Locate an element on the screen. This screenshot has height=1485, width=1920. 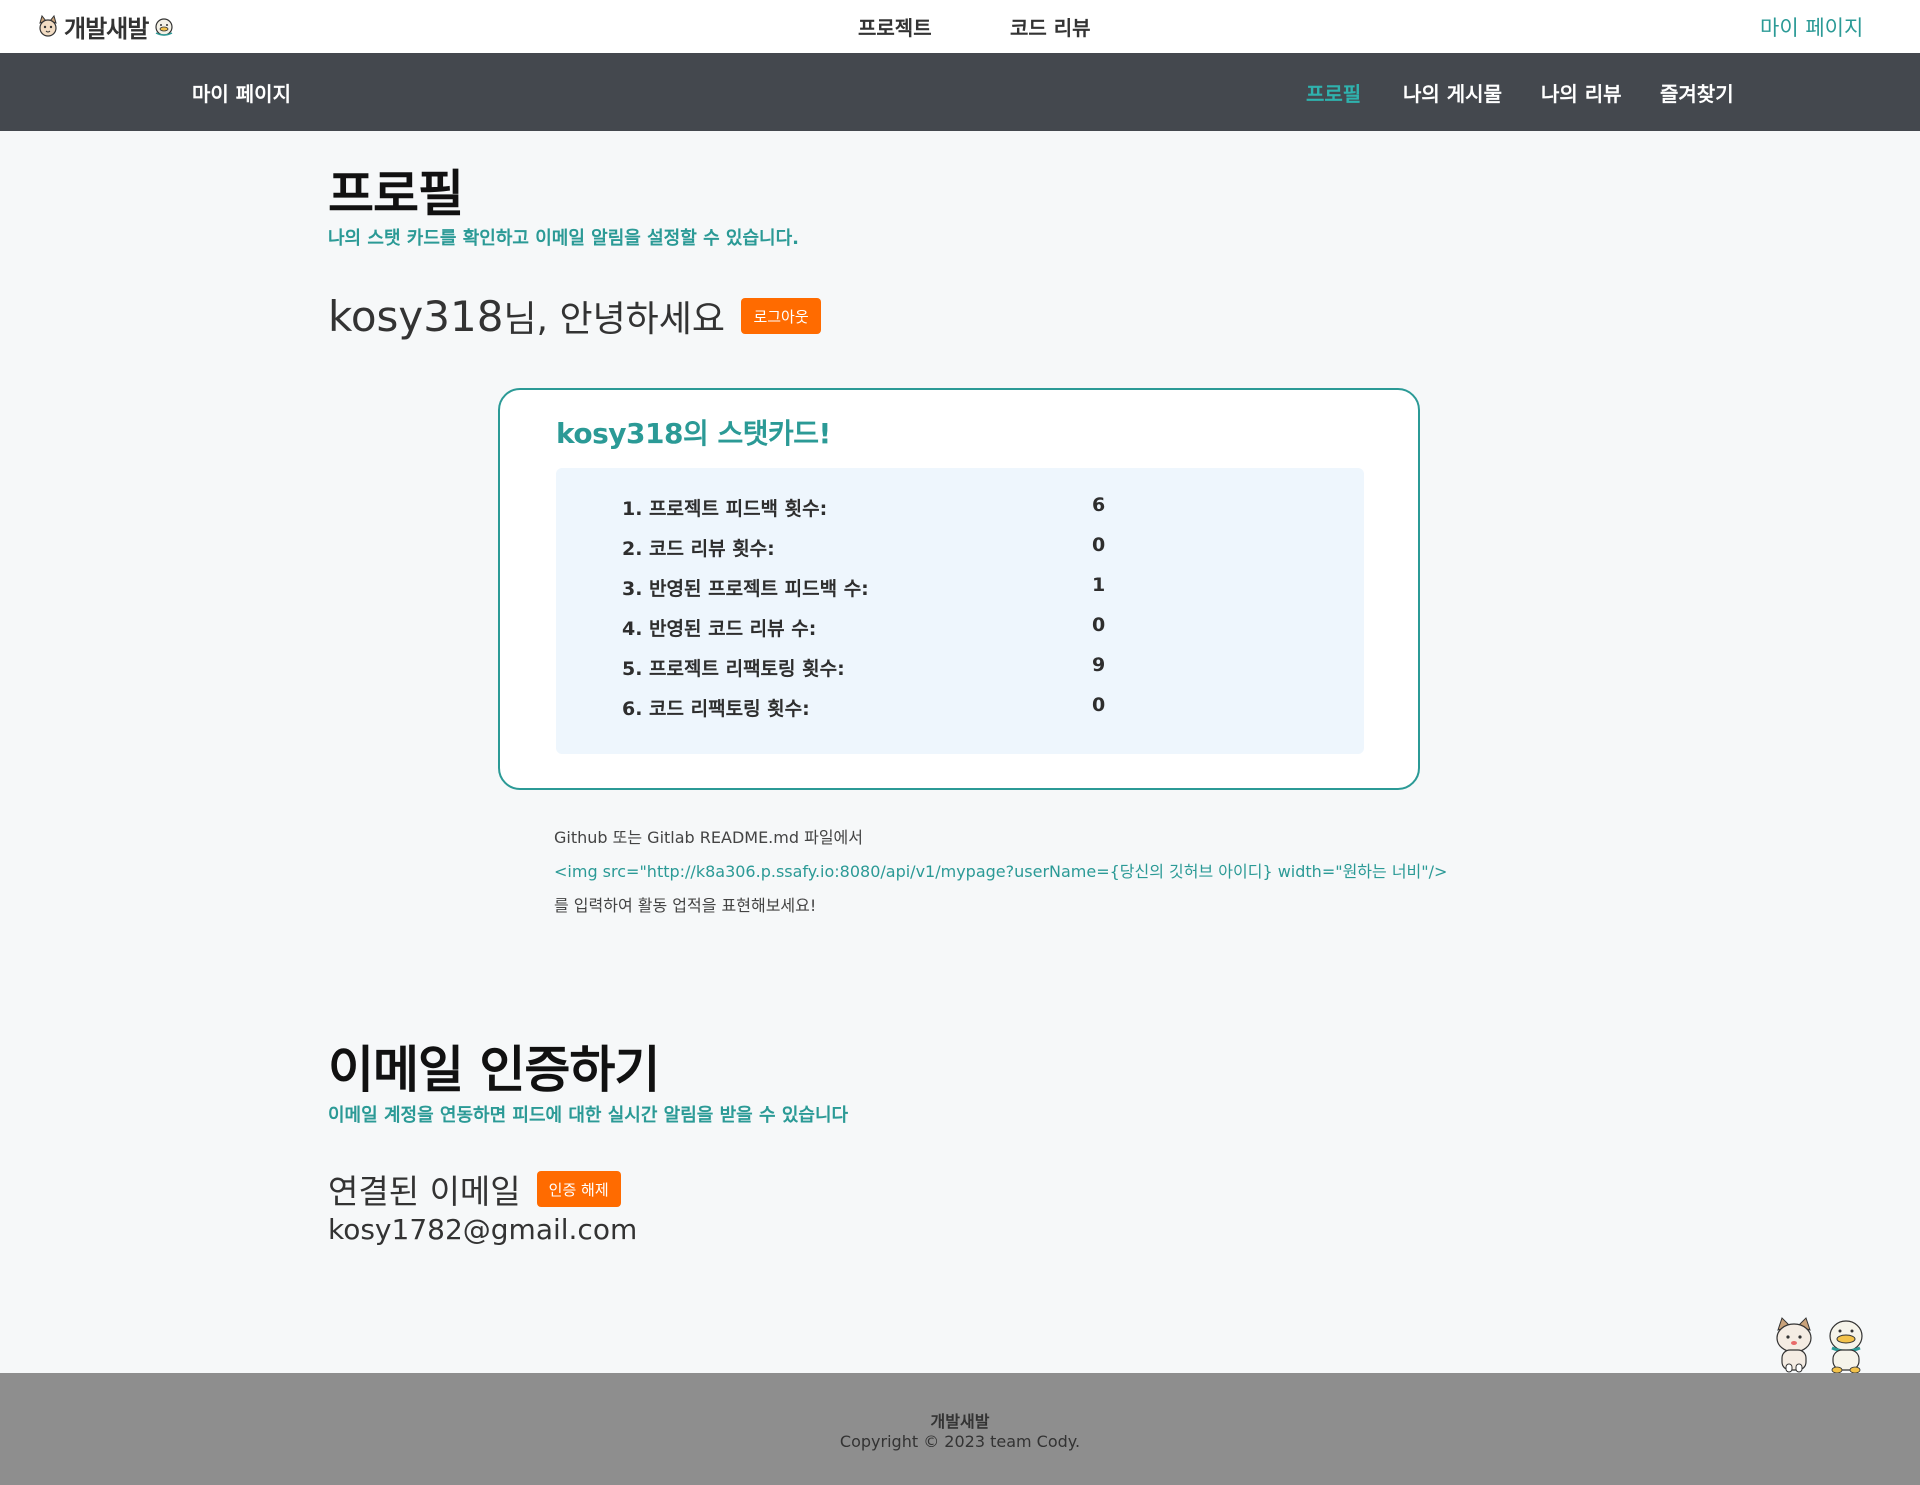
stat-row: 4. 반영된 코드 리뷰 수: 0 is located at coordinates (972, 629).